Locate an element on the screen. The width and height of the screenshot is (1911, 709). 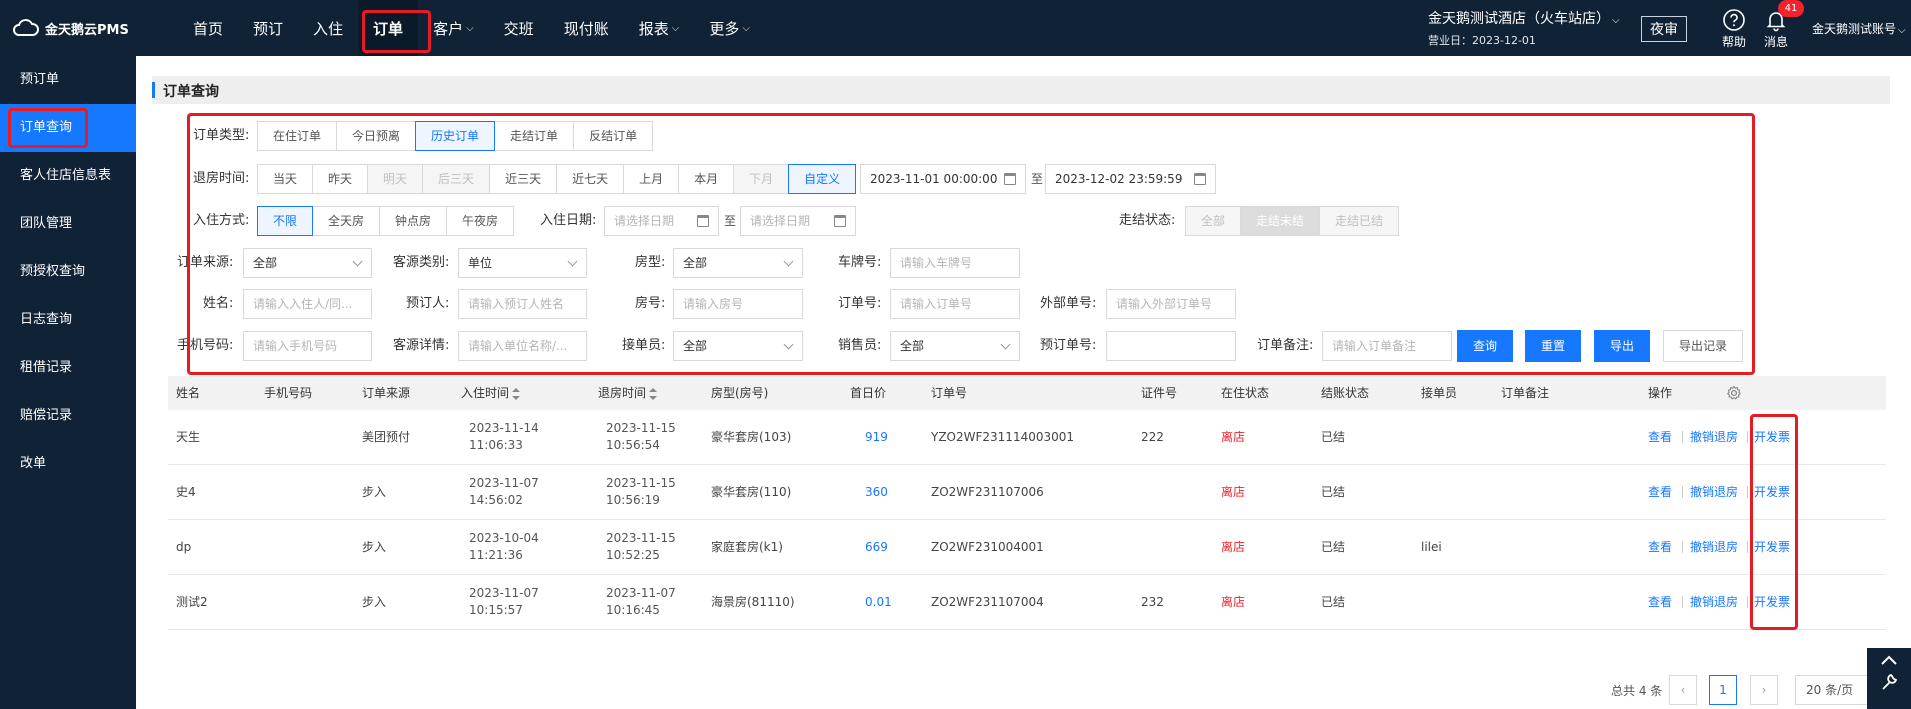
help-label: 帮助 is located at coordinates (1733, 42).